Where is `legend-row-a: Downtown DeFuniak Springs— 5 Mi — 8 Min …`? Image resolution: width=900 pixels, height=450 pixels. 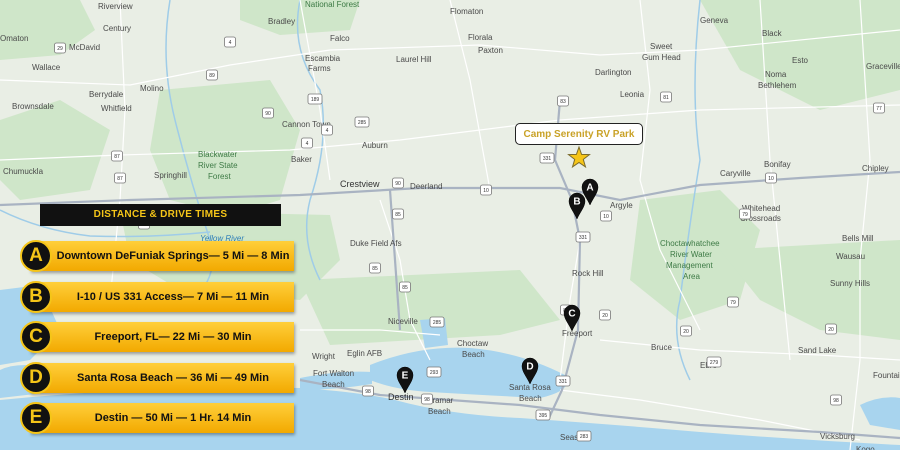 legend-row-a: Downtown DeFuniak Springs— 5 Mi — 8 Min … is located at coordinates (157, 256).